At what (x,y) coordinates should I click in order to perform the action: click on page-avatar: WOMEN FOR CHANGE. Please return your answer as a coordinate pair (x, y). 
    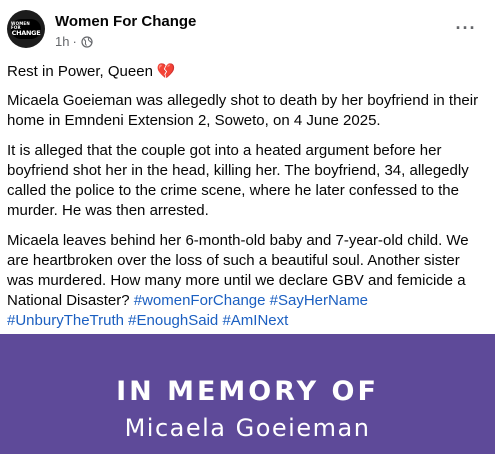
    Looking at the image, I should click on (26, 29).